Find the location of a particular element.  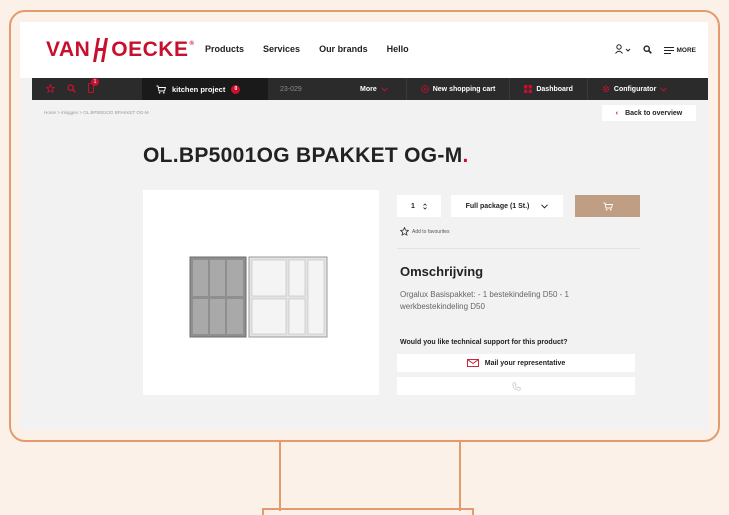

user-menu is located at coordinates (622, 50).